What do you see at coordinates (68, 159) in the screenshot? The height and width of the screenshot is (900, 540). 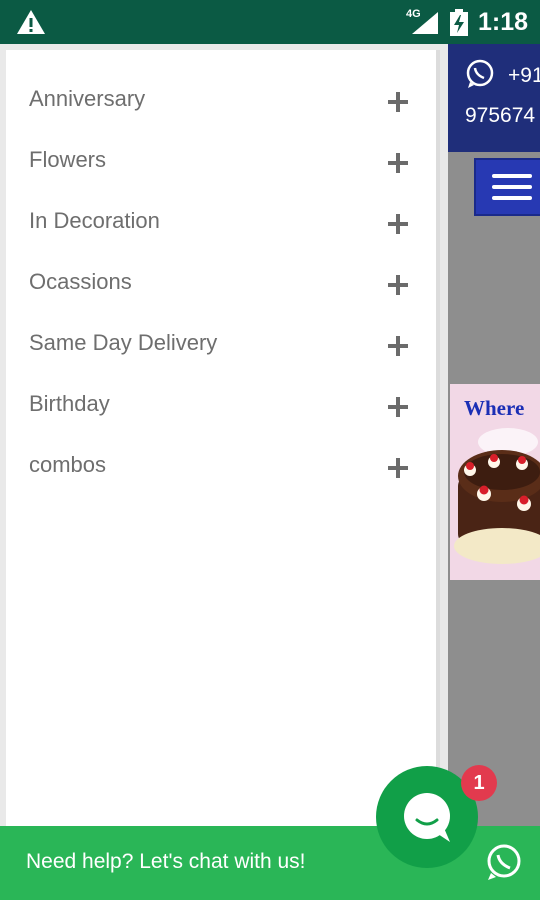 I see `menu-item-label: Flowers` at bounding box center [68, 159].